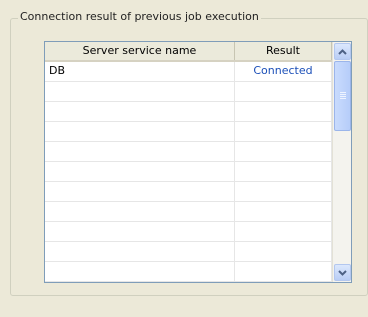 Image resolution: width=368 pixels, height=317 pixels. What do you see at coordinates (140, 71) in the screenshot?
I see `server-service-name-cell: DB` at bounding box center [140, 71].